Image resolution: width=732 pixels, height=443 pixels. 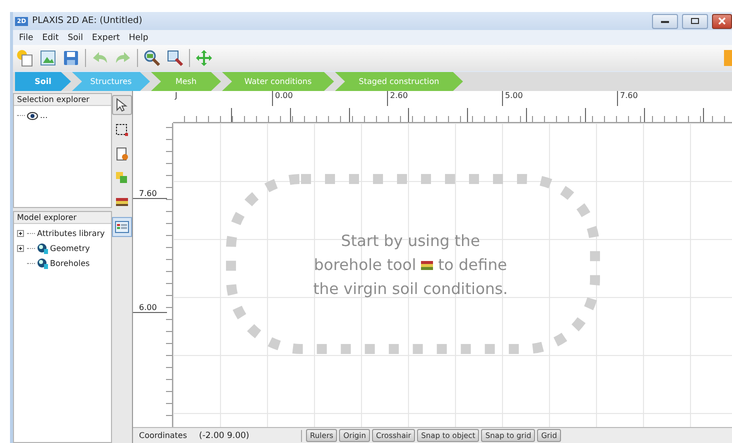 What do you see at coordinates (410, 289) in the screenshot?
I see `hint-text: the virgin soil conditions.` at bounding box center [410, 289].